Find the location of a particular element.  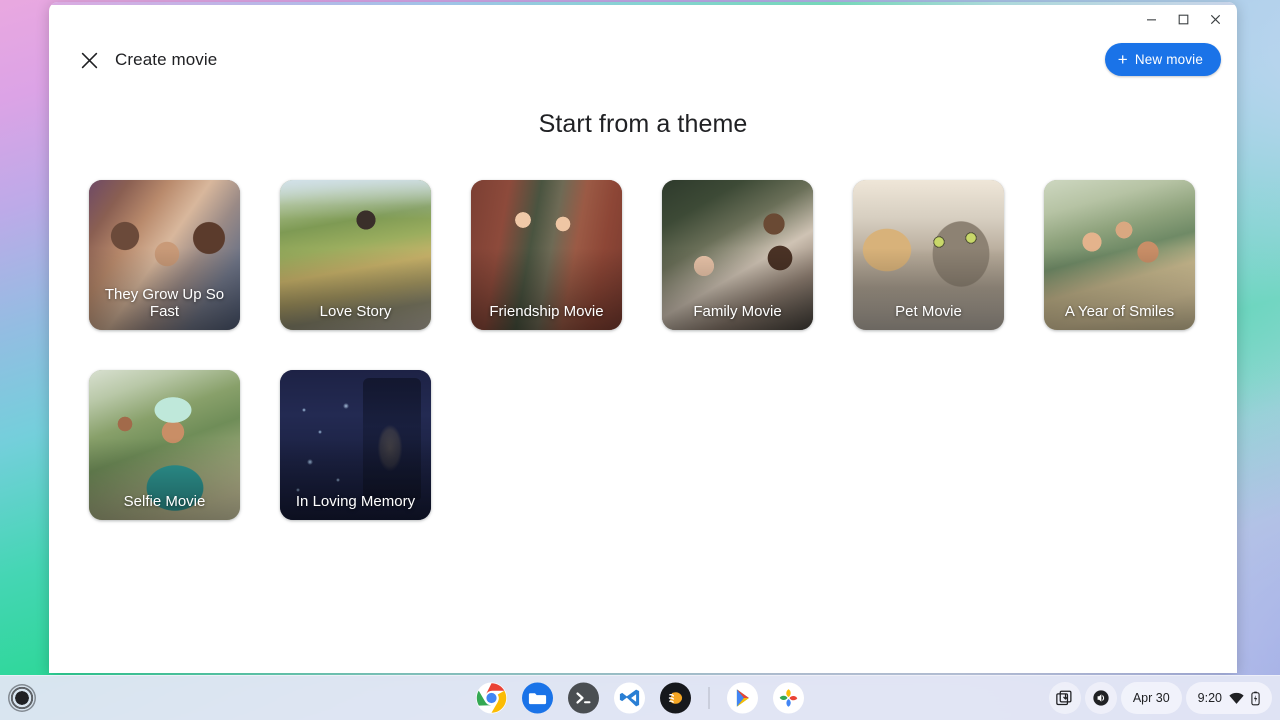

shelf-app-files is located at coordinates (538, 698).